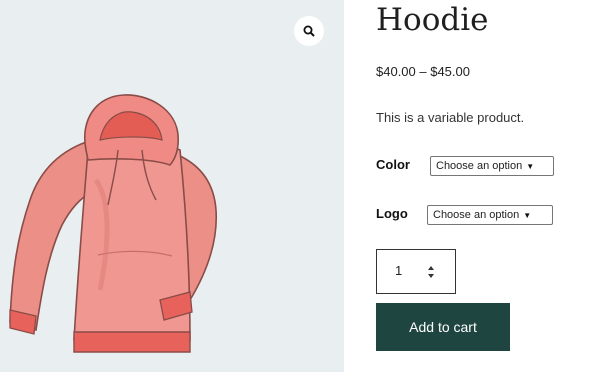 Image resolution: width=604 pixels, height=372 pixels. What do you see at coordinates (393, 164) in the screenshot?
I see `color-label: Color` at bounding box center [393, 164].